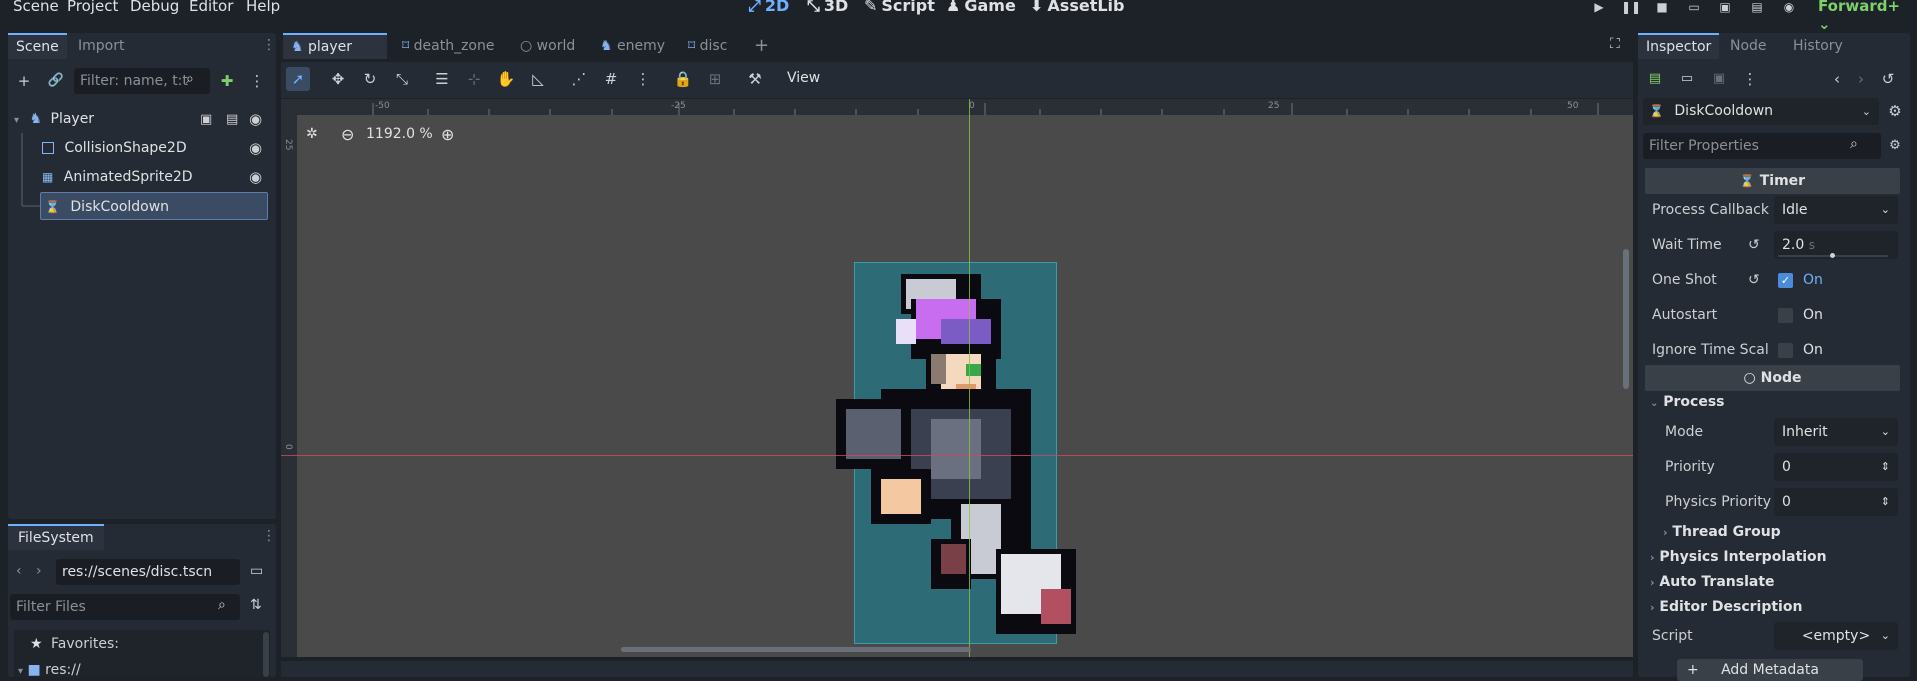  What do you see at coordinates (796, 649) in the screenshot?
I see `horizontal-scrollbar` at bounding box center [796, 649].